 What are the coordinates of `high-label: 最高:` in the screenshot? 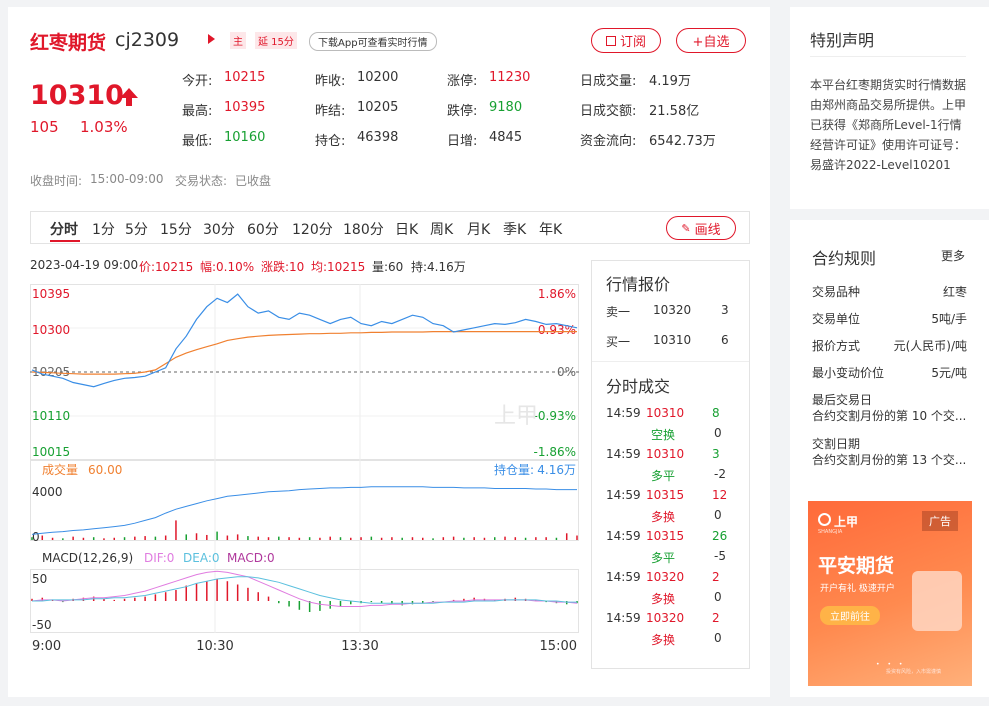 It's located at (197, 111).